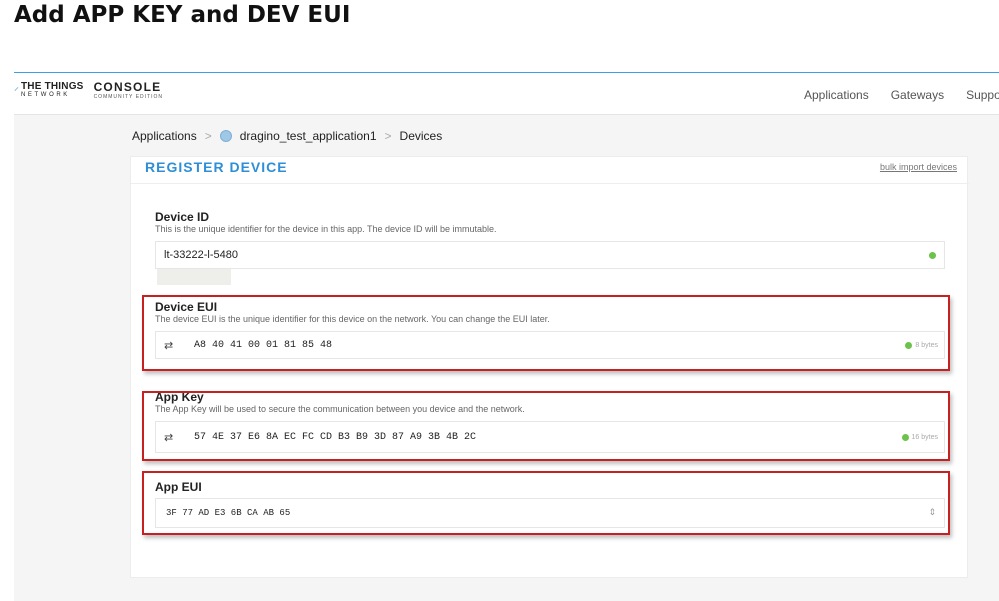 This screenshot has width=999, height=601. I want to click on device-id-value: lt-33222-l-5480, so click(201, 255).